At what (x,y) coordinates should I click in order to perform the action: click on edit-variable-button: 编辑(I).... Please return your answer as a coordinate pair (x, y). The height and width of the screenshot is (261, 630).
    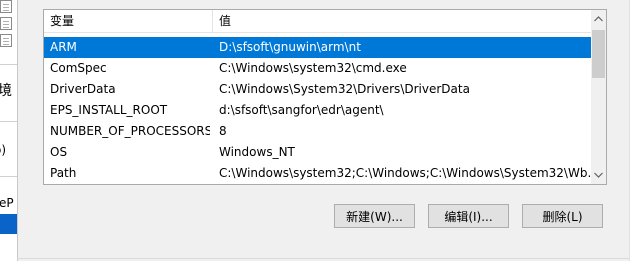
    Looking at the image, I should click on (468, 216).